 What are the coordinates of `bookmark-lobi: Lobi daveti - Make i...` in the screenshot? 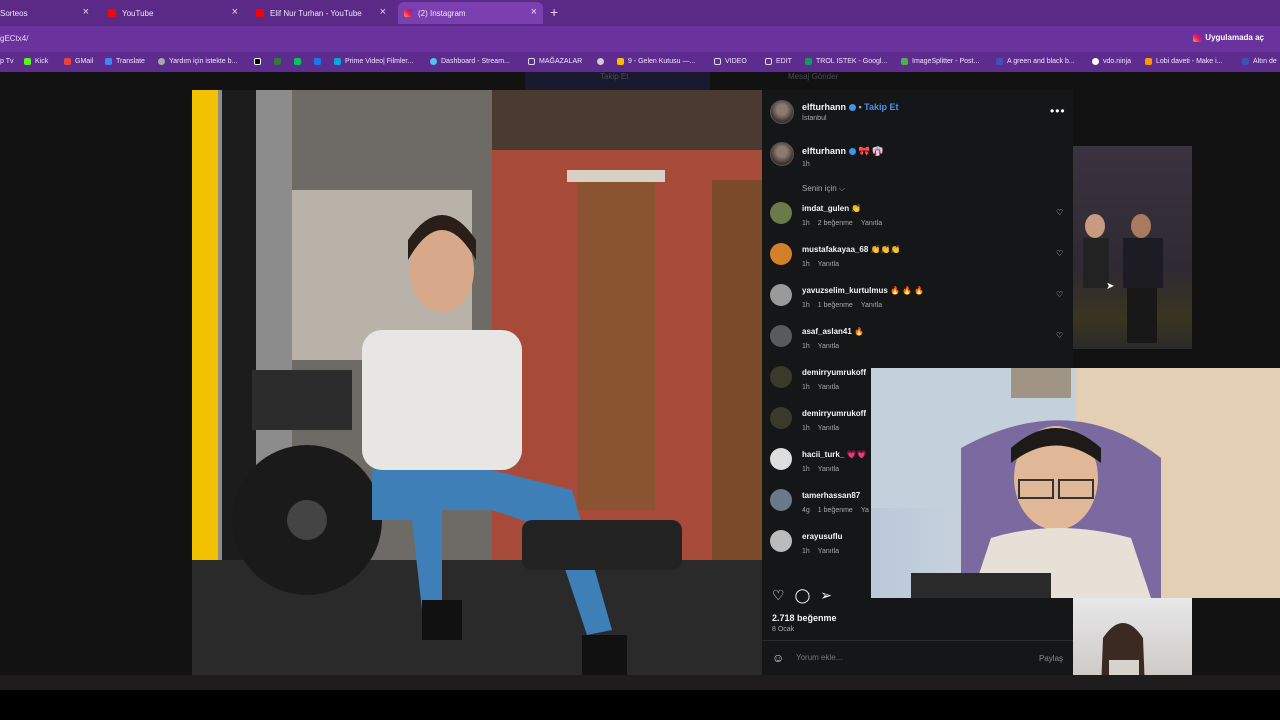 It's located at (1184, 61).